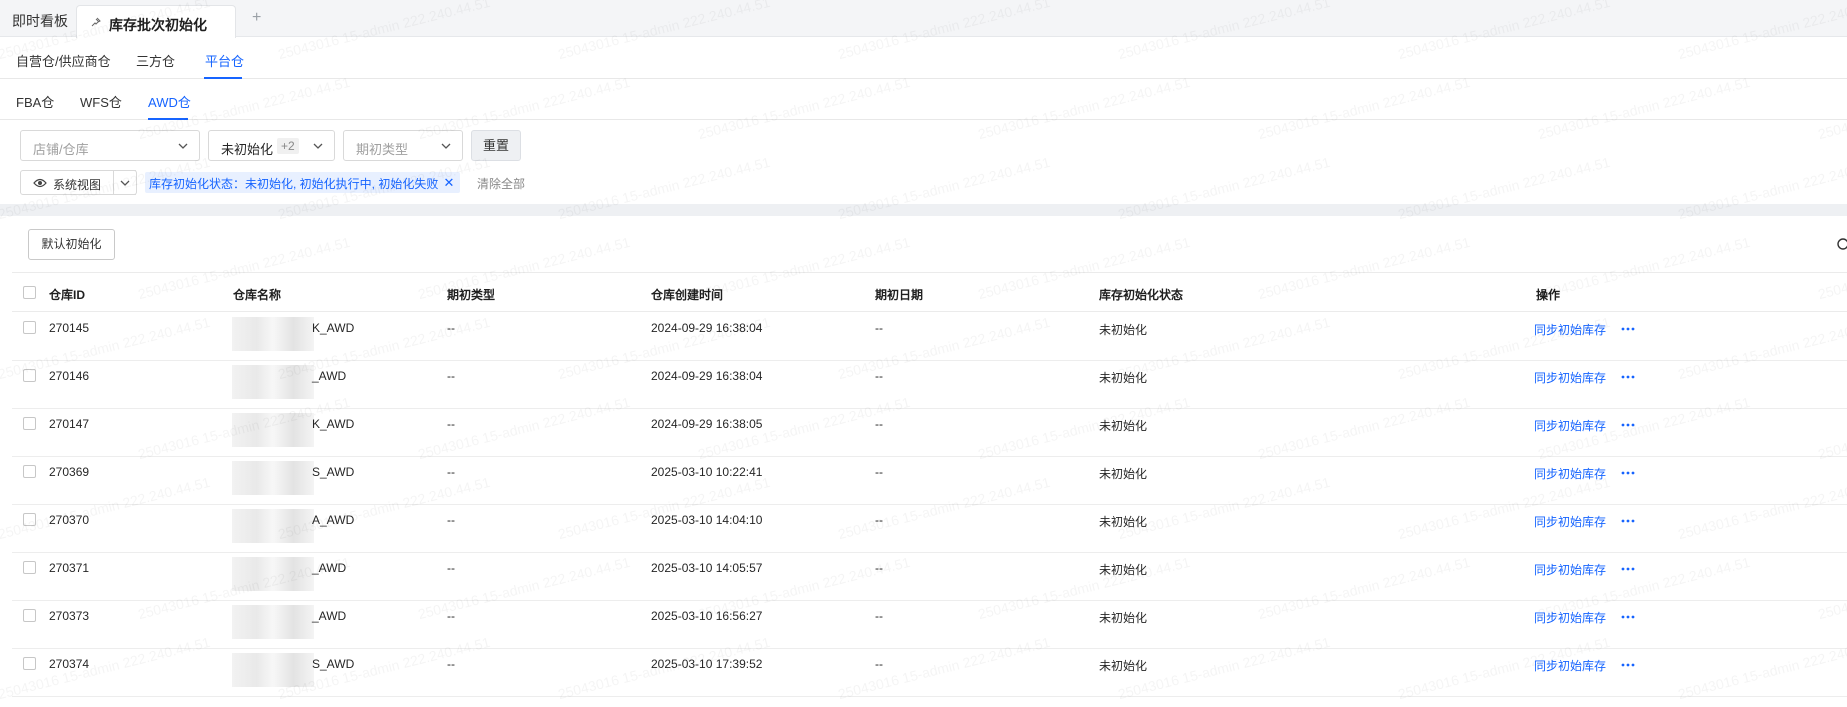 This screenshot has width=1847, height=707. I want to click on cell-id: 270370, so click(69, 520).